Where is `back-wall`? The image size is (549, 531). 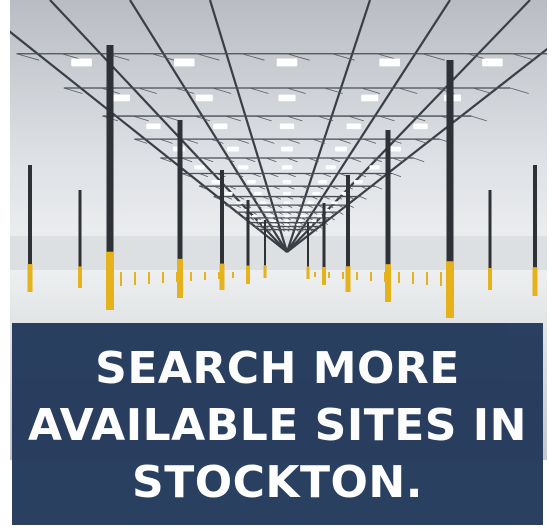
back-wall is located at coordinates (278, 253).